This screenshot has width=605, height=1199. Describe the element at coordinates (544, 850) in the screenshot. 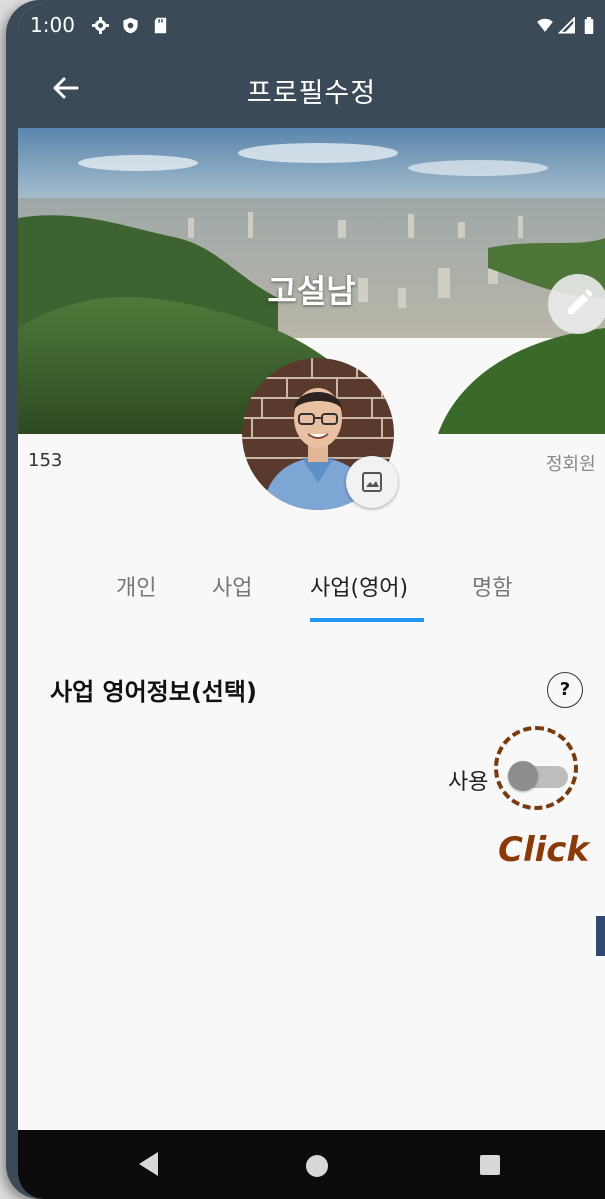

I see `click-annotation-label: Click` at that location.